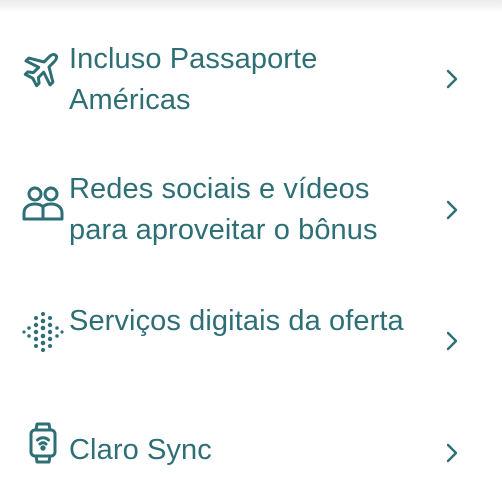 This screenshot has height=490, width=502. Describe the element at coordinates (140, 450) in the screenshot. I see `list-item-label: Claro Sync` at that location.